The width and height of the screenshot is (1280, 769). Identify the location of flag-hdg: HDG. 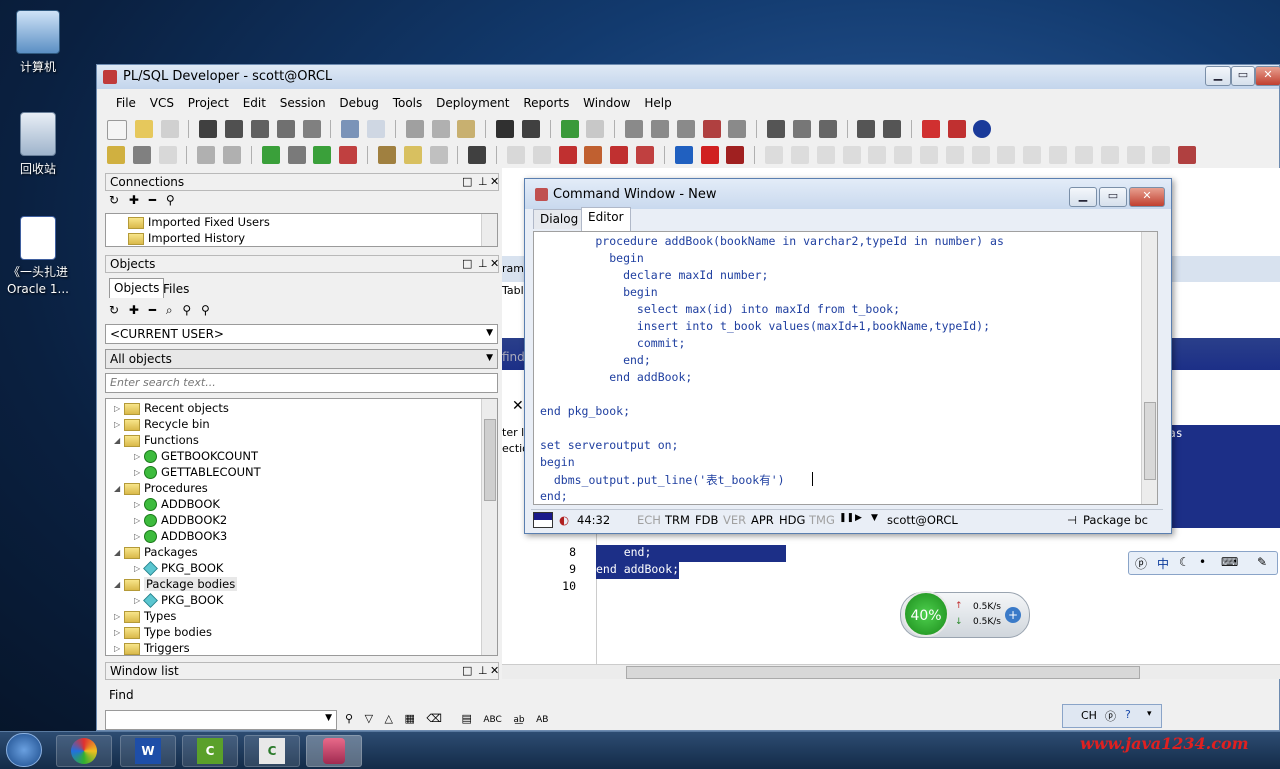
(792, 520).